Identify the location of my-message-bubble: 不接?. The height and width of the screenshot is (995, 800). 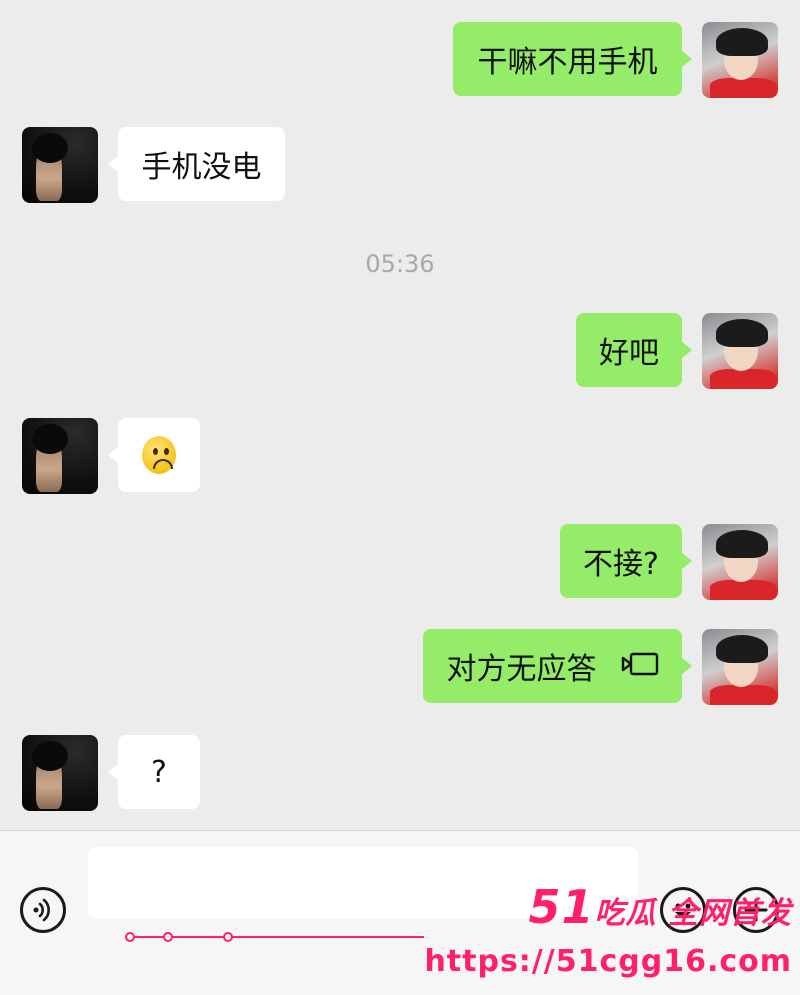
(626, 561).